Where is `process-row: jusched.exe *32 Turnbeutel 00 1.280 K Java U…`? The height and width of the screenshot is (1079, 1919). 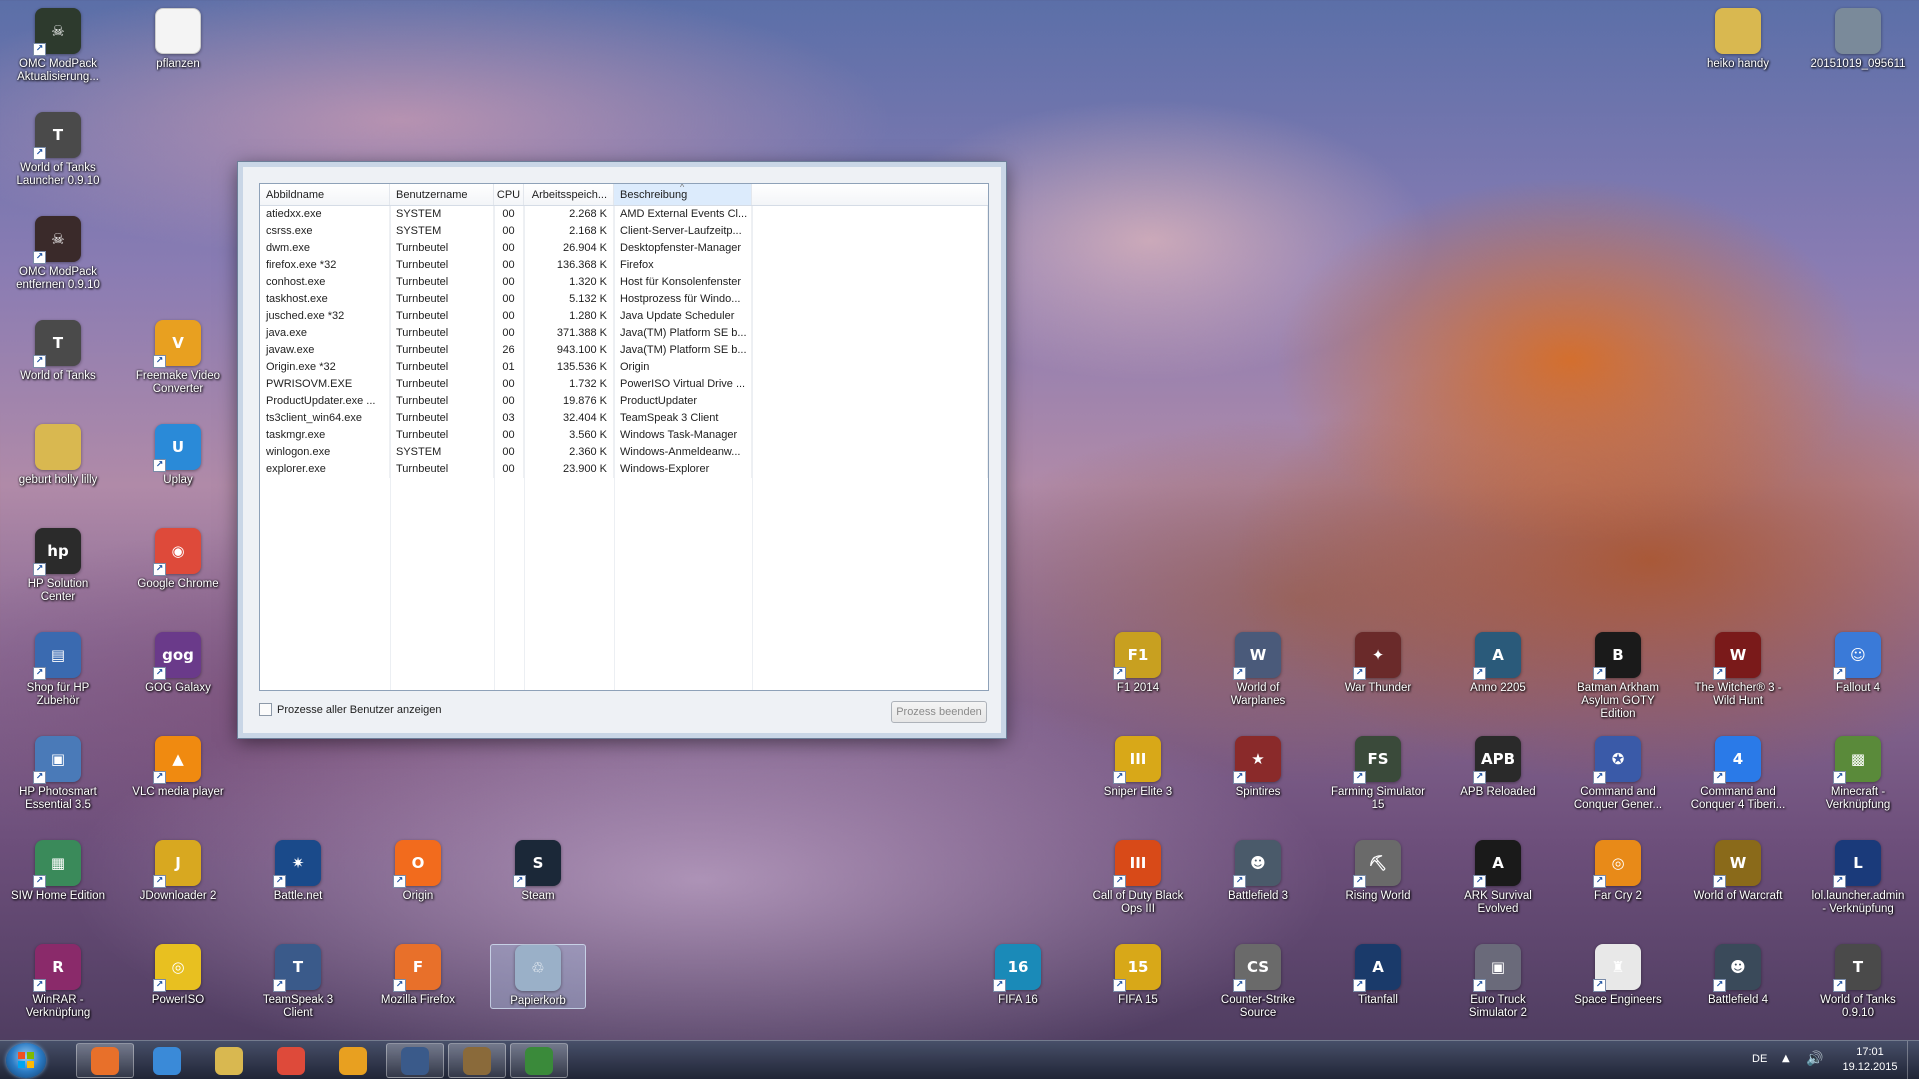 process-row: jusched.exe *32 Turnbeutel 00 1.280 K Java U… is located at coordinates (624, 316).